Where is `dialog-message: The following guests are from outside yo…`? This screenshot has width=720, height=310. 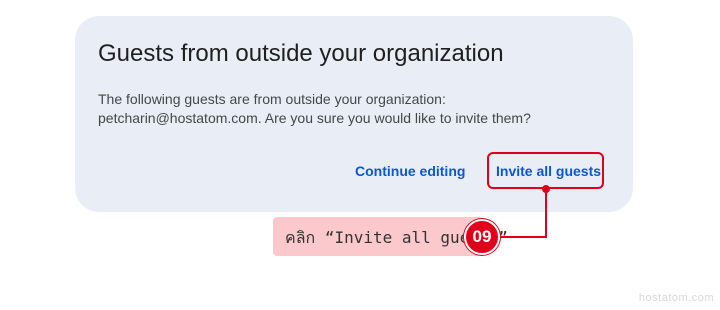 dialog-message: The following guests are from outside yo… is located at coordinates (314, 108).